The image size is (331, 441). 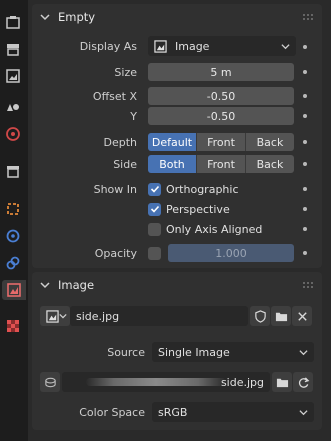 I want to click on offset-x-field: -0.50, so click(x=221, y=96).